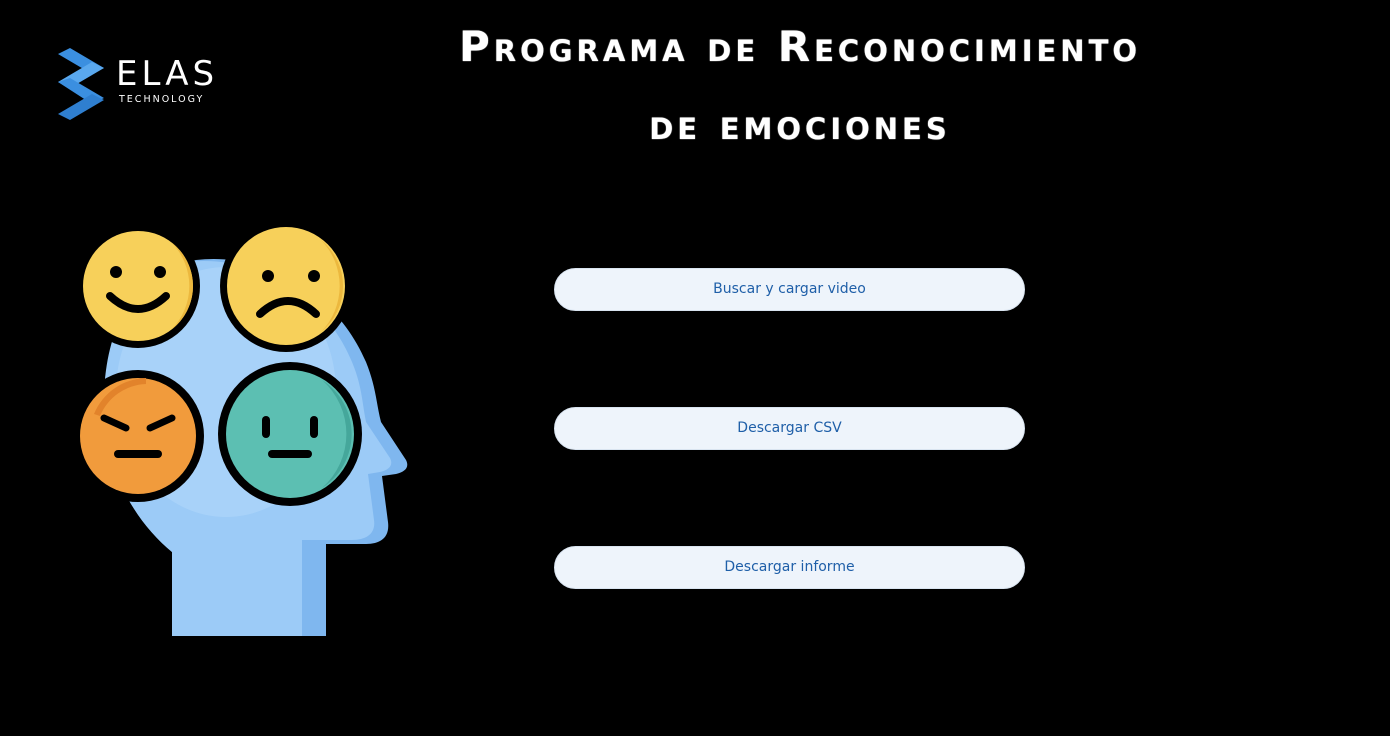  I want to click on logo-wordmark: ELAS, so click(167, 74).